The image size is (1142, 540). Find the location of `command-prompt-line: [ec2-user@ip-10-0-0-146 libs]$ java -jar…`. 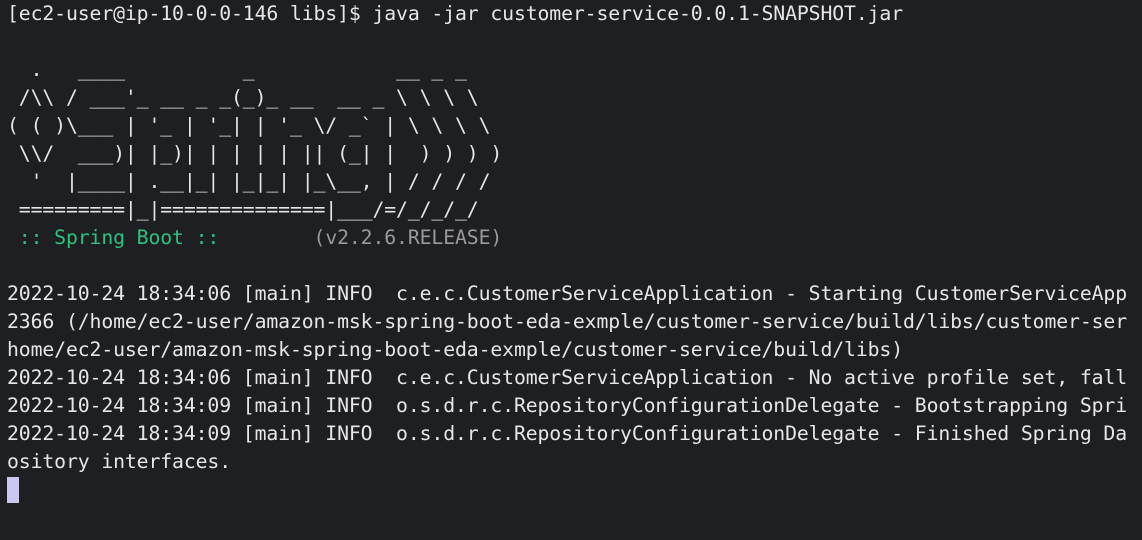

command-prompt-line: [ec2-user@ip-10-0-0-146 libs]$ java -jar… is located at coordinates (455, 13).